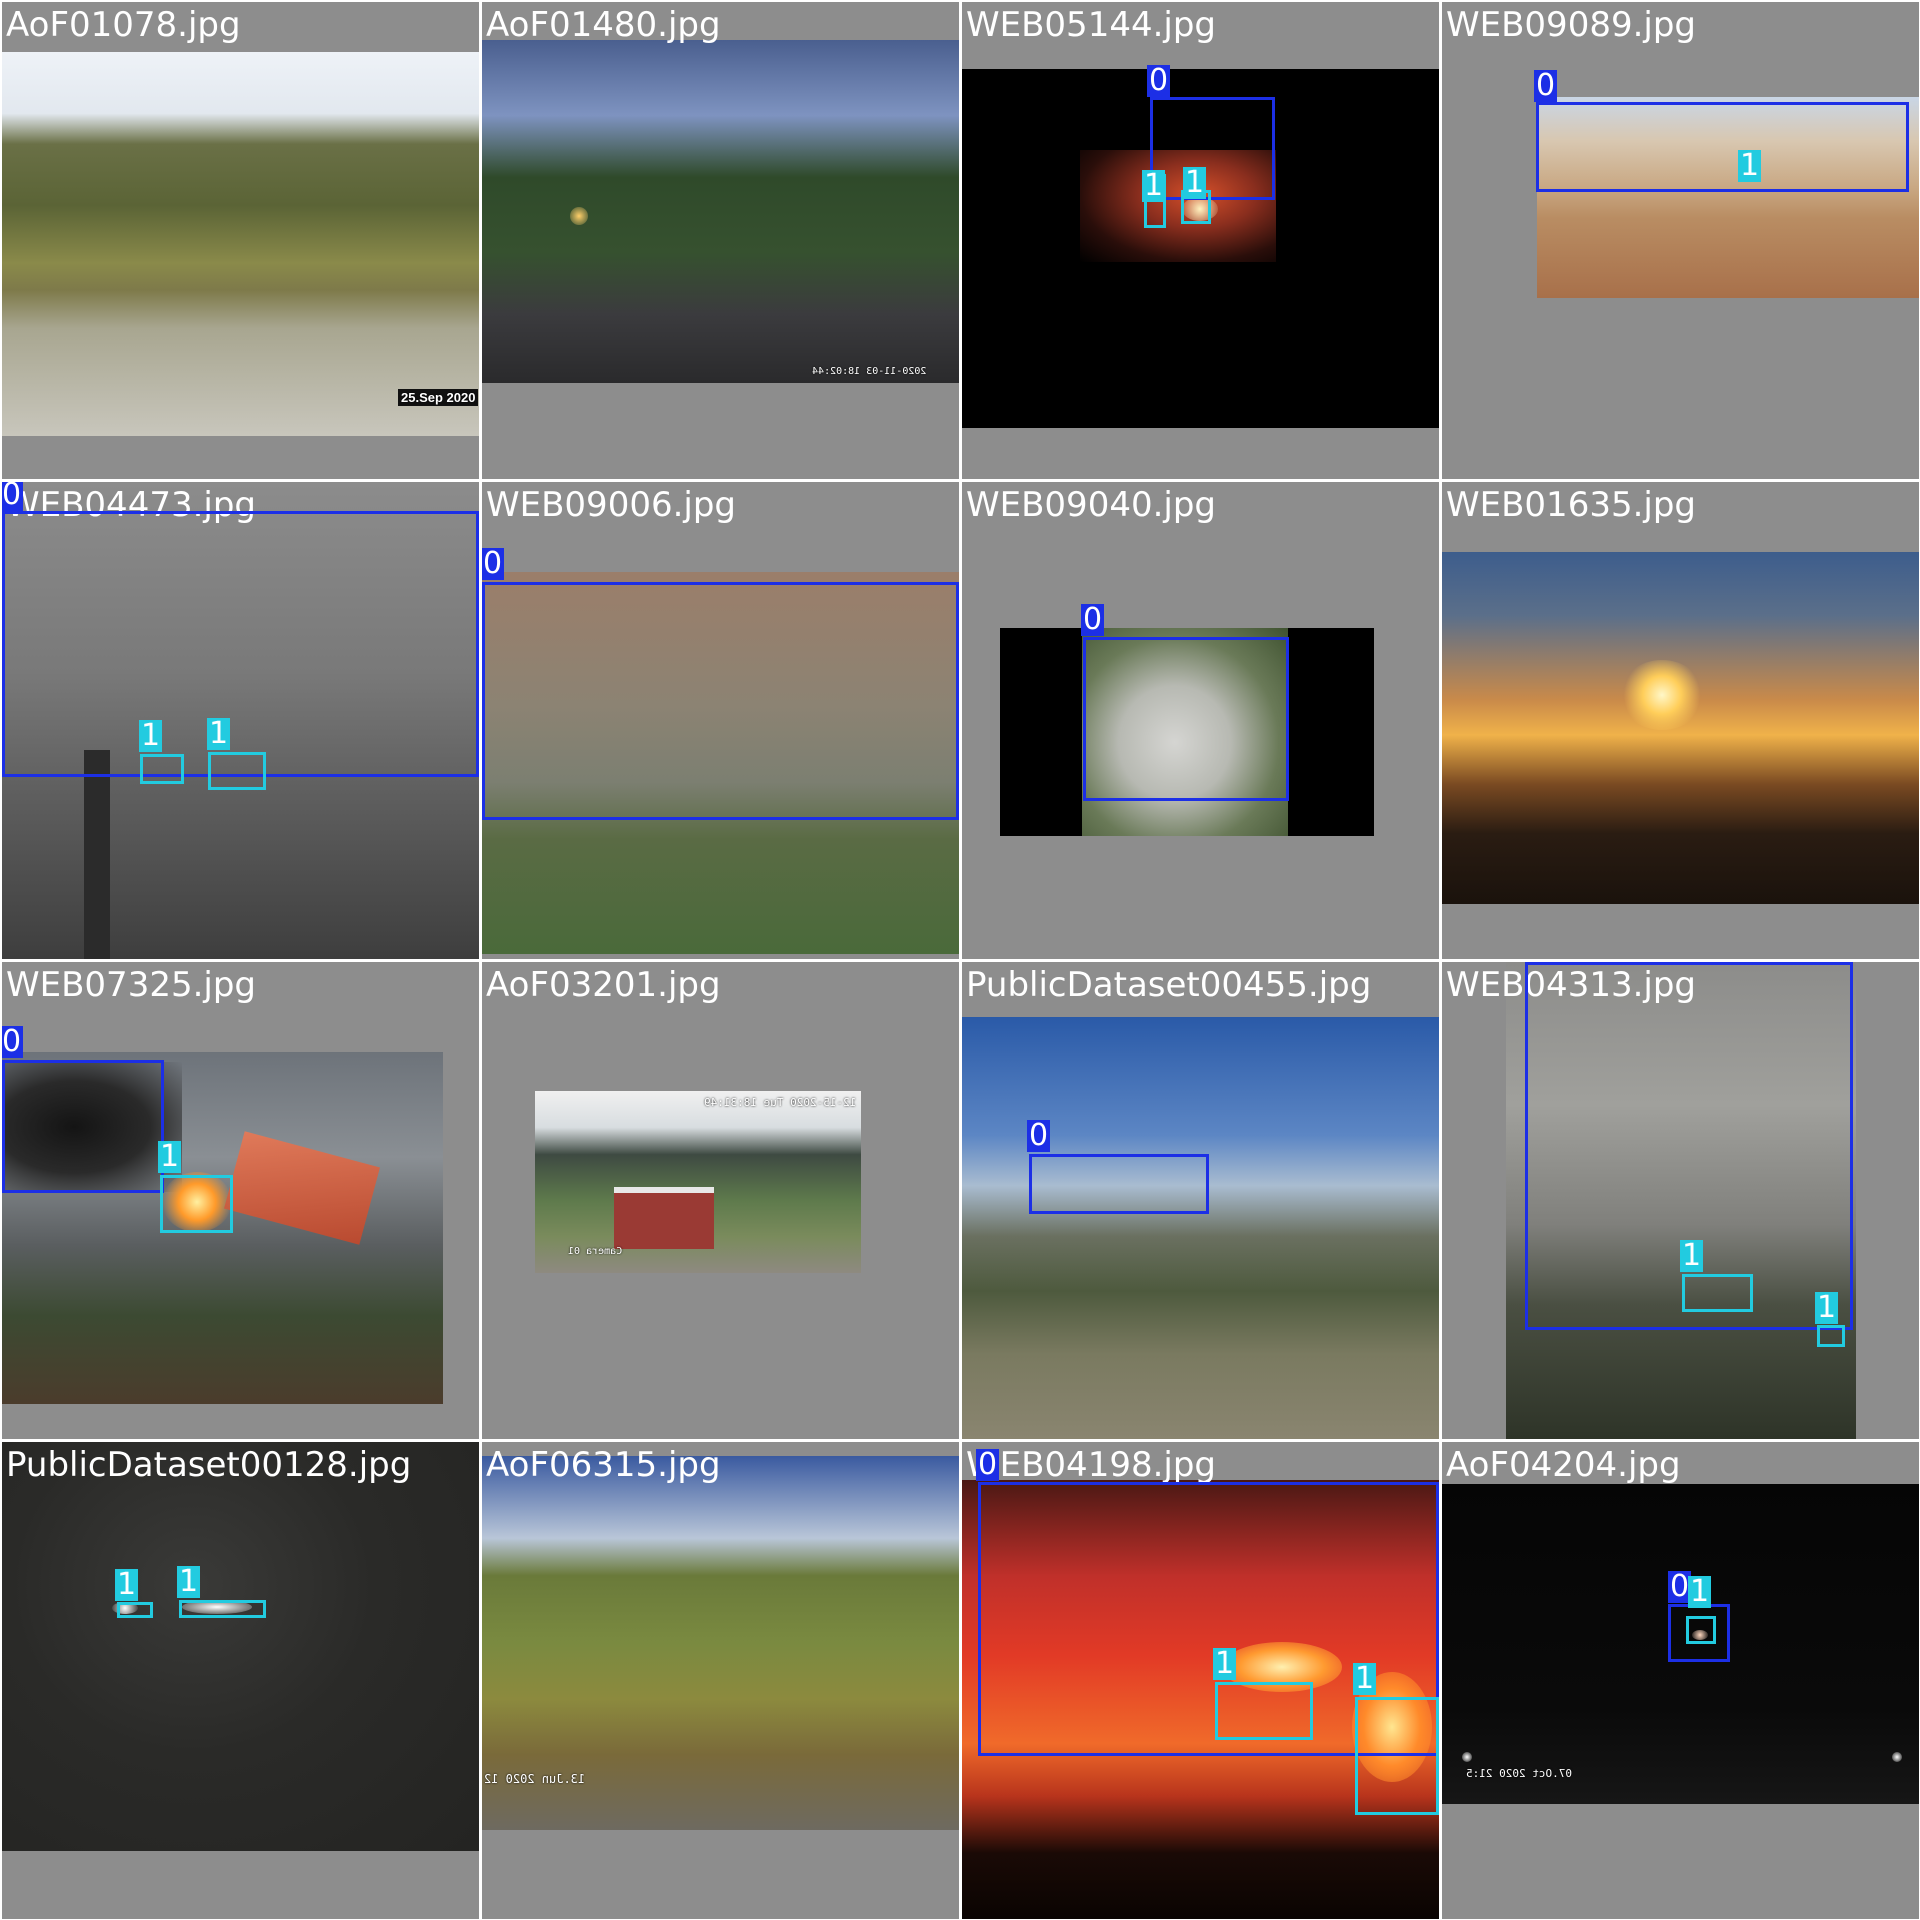  What do you see at coordinates (1169, 985) in the screenshot?
I see `filename-label: PublicDataset00455.jpg` at bounding box center [1169, 985].